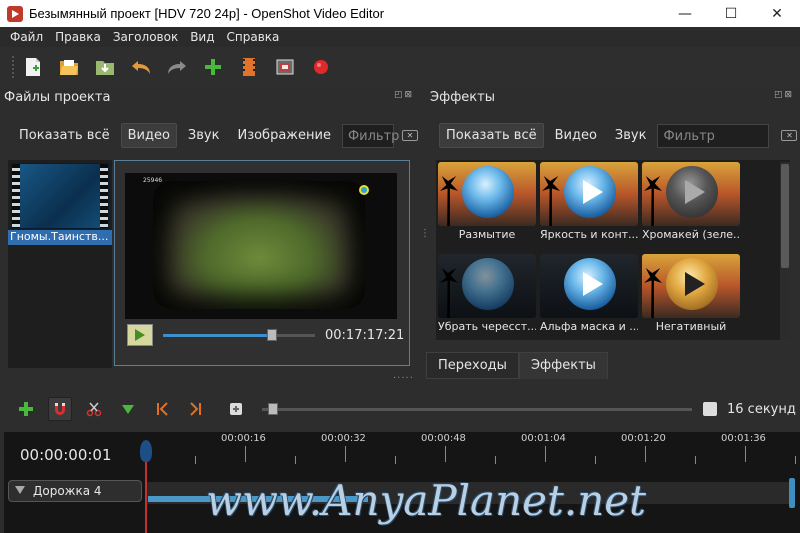 This screenshot has width=800, height=533. Describe the element at coordinates (426, 500) in the screenshot. I see `watermark: www.AnyaPlanet.net` at that location.